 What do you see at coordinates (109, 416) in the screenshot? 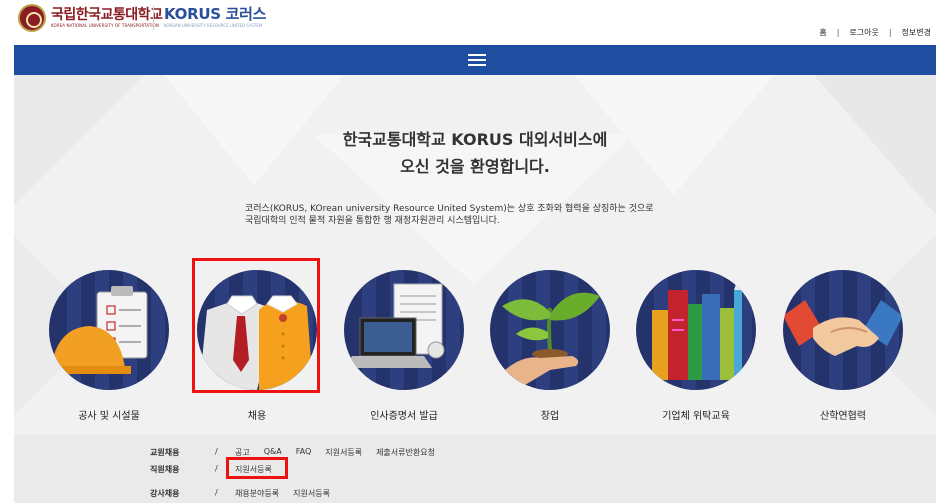
I see `service-label: 공사 및 시설물` at bounding box center [109, 416].